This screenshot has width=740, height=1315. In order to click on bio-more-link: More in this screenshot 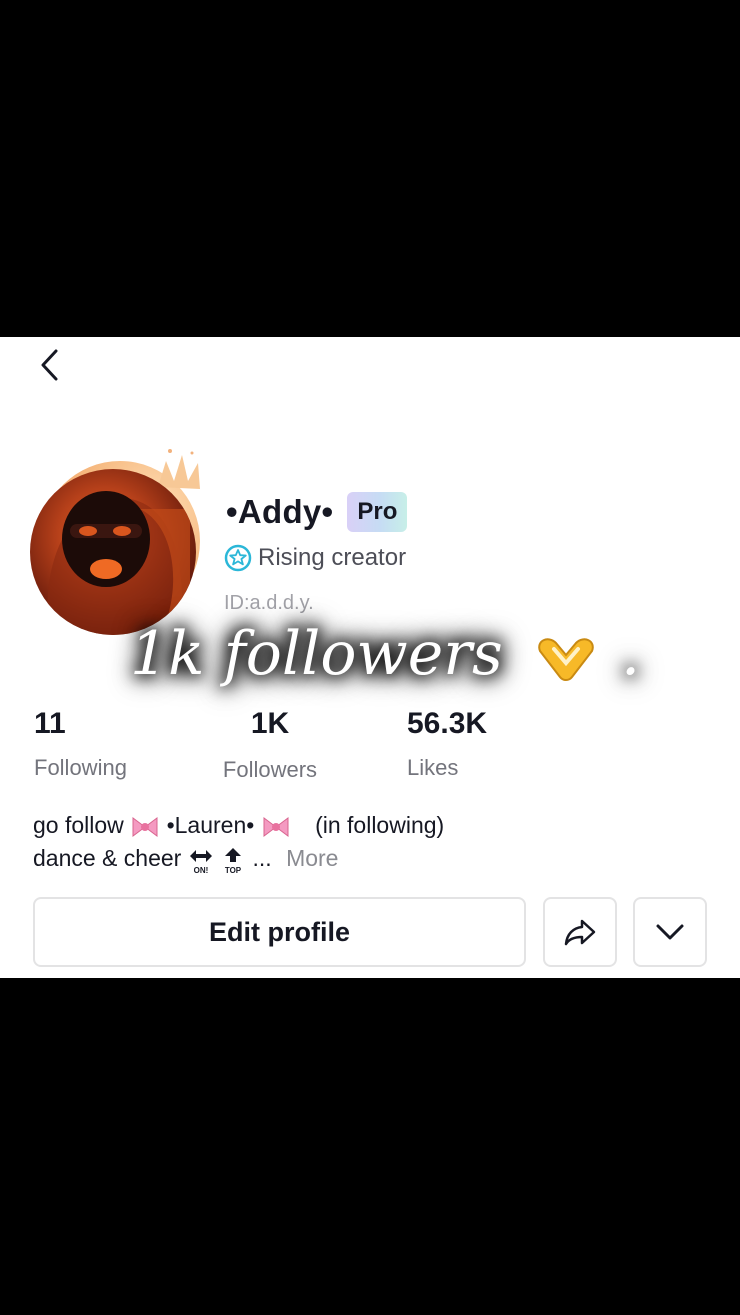, I will do `click(312, 858)`.